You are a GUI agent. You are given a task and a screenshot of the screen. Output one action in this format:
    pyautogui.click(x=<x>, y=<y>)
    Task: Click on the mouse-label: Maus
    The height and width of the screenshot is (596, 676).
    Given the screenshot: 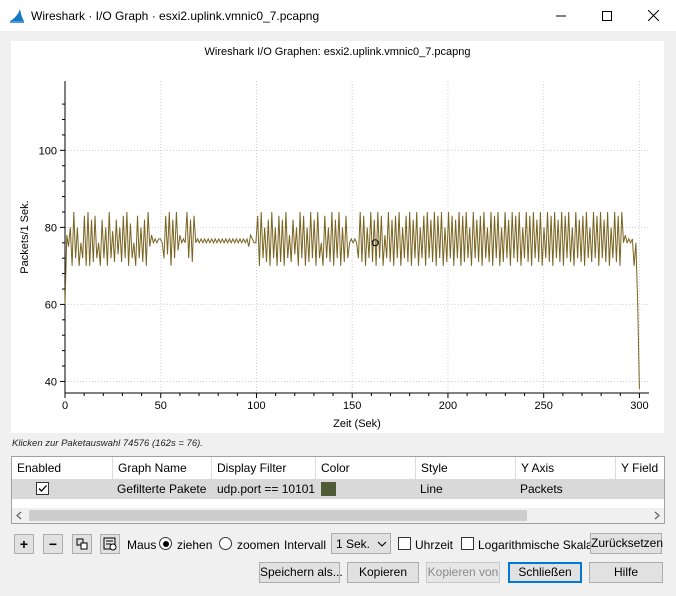 What is the action you would take?
    pyautogui.click(x=142, y=545)
    